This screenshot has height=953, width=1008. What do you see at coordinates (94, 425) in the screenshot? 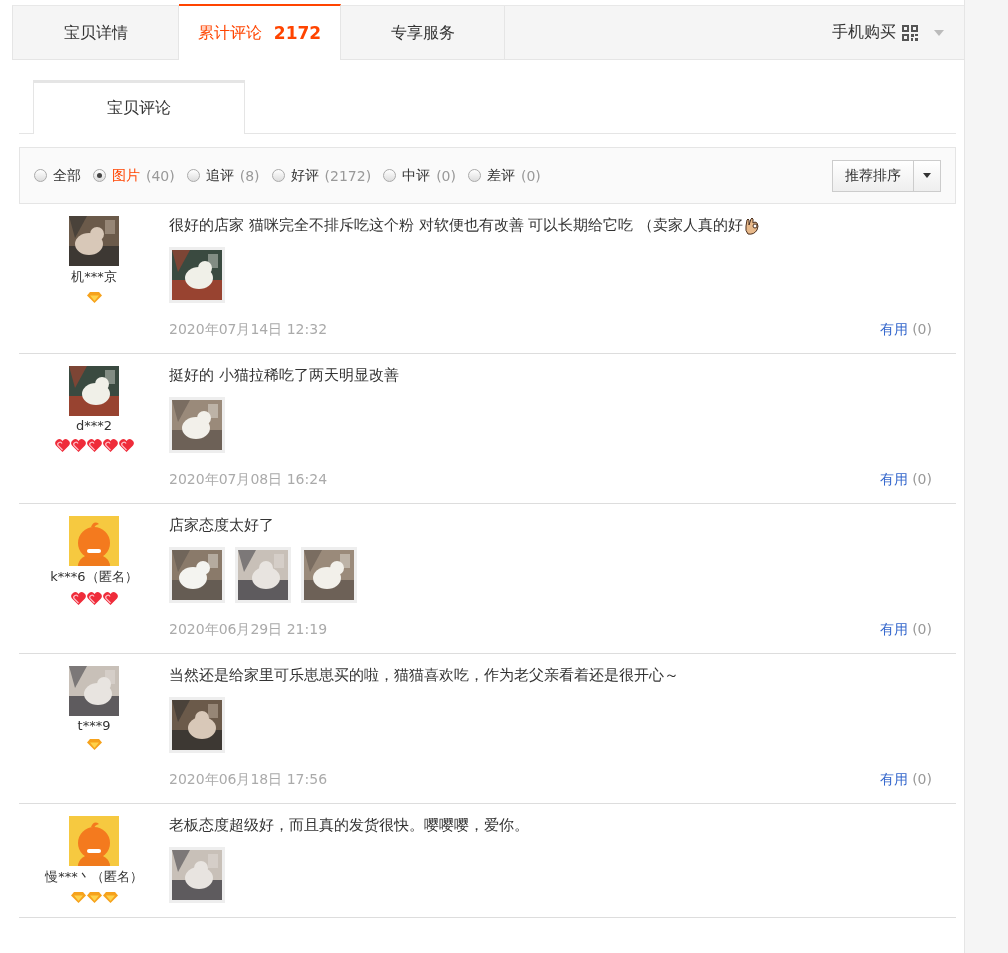
I see `user-name: d***2` at bounding box center [94, 425].